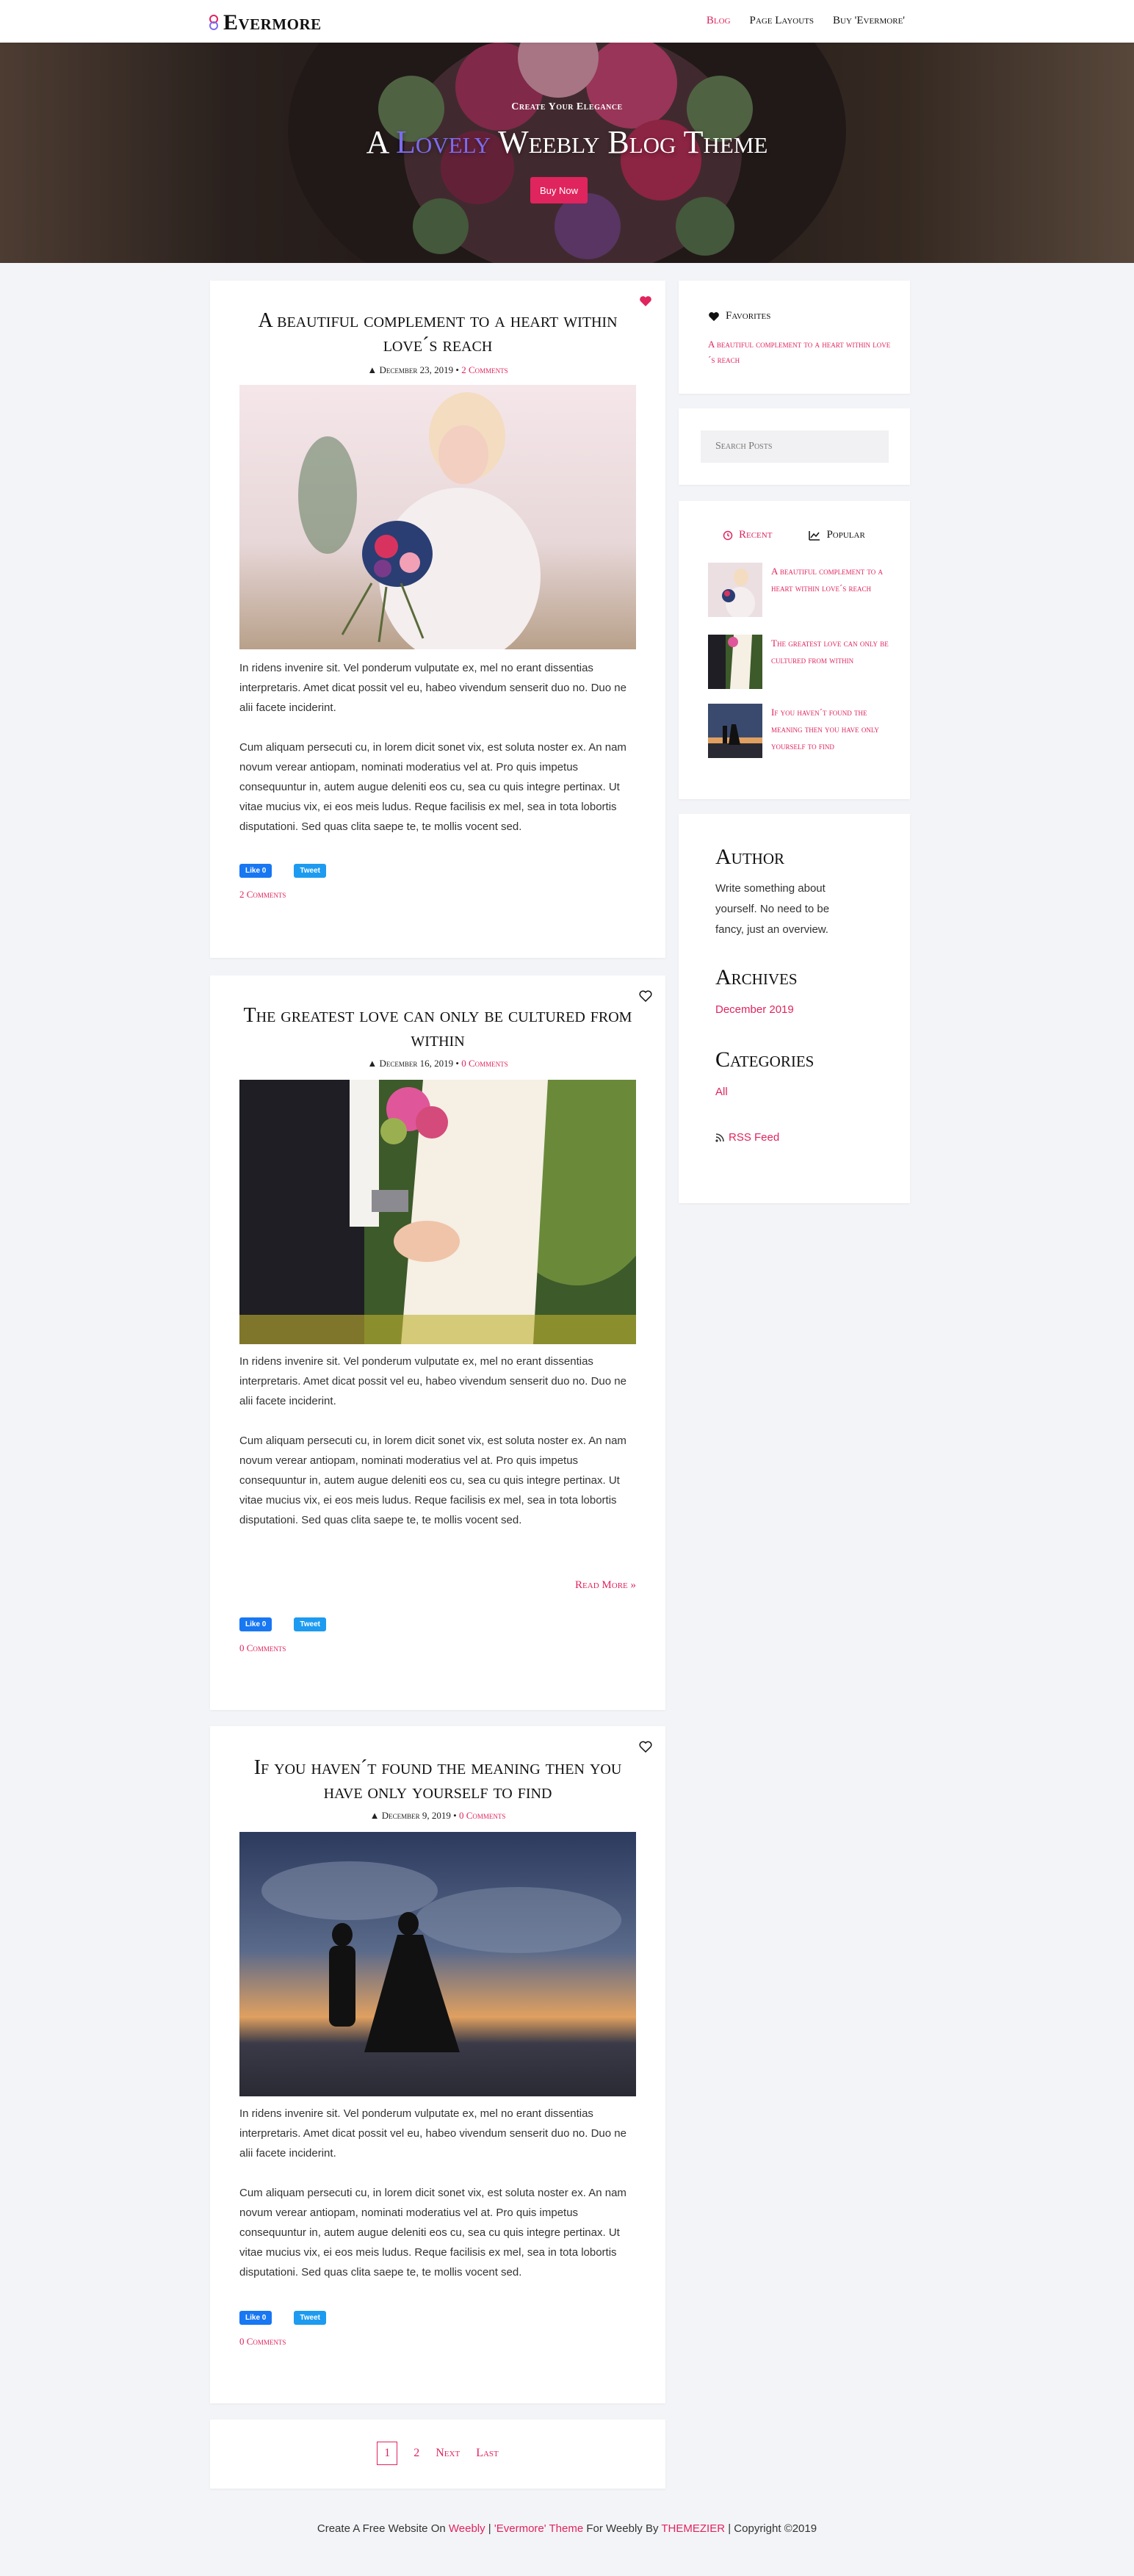  Describe the element at coordinates (448, 2454) in the screenshot. I see `next-page-link: Next` at that location.